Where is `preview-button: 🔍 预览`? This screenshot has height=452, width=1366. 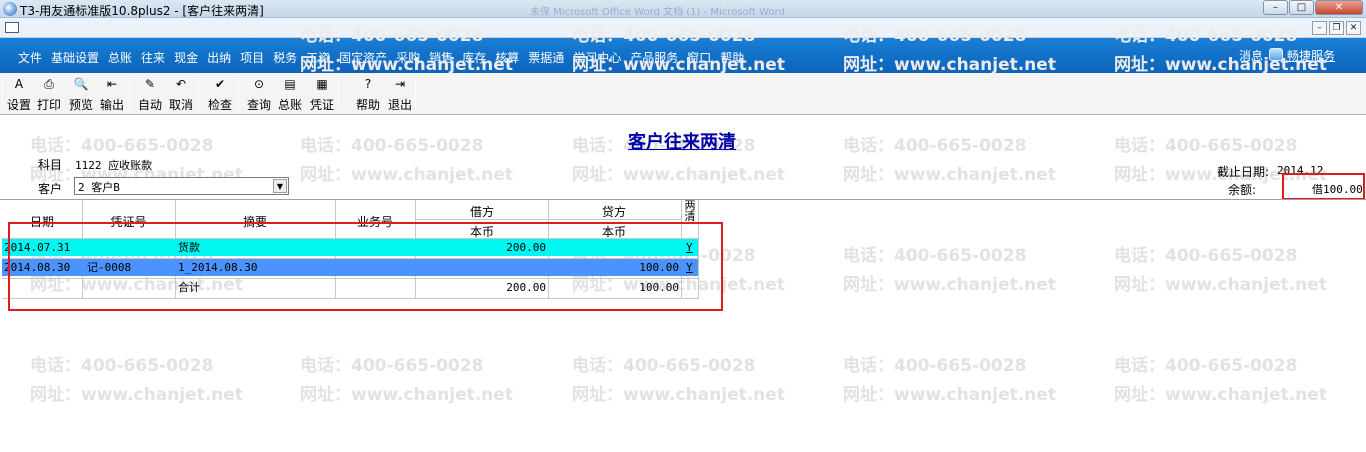
preview-button: 🔍 预览 is located at coordinates (81, 95).